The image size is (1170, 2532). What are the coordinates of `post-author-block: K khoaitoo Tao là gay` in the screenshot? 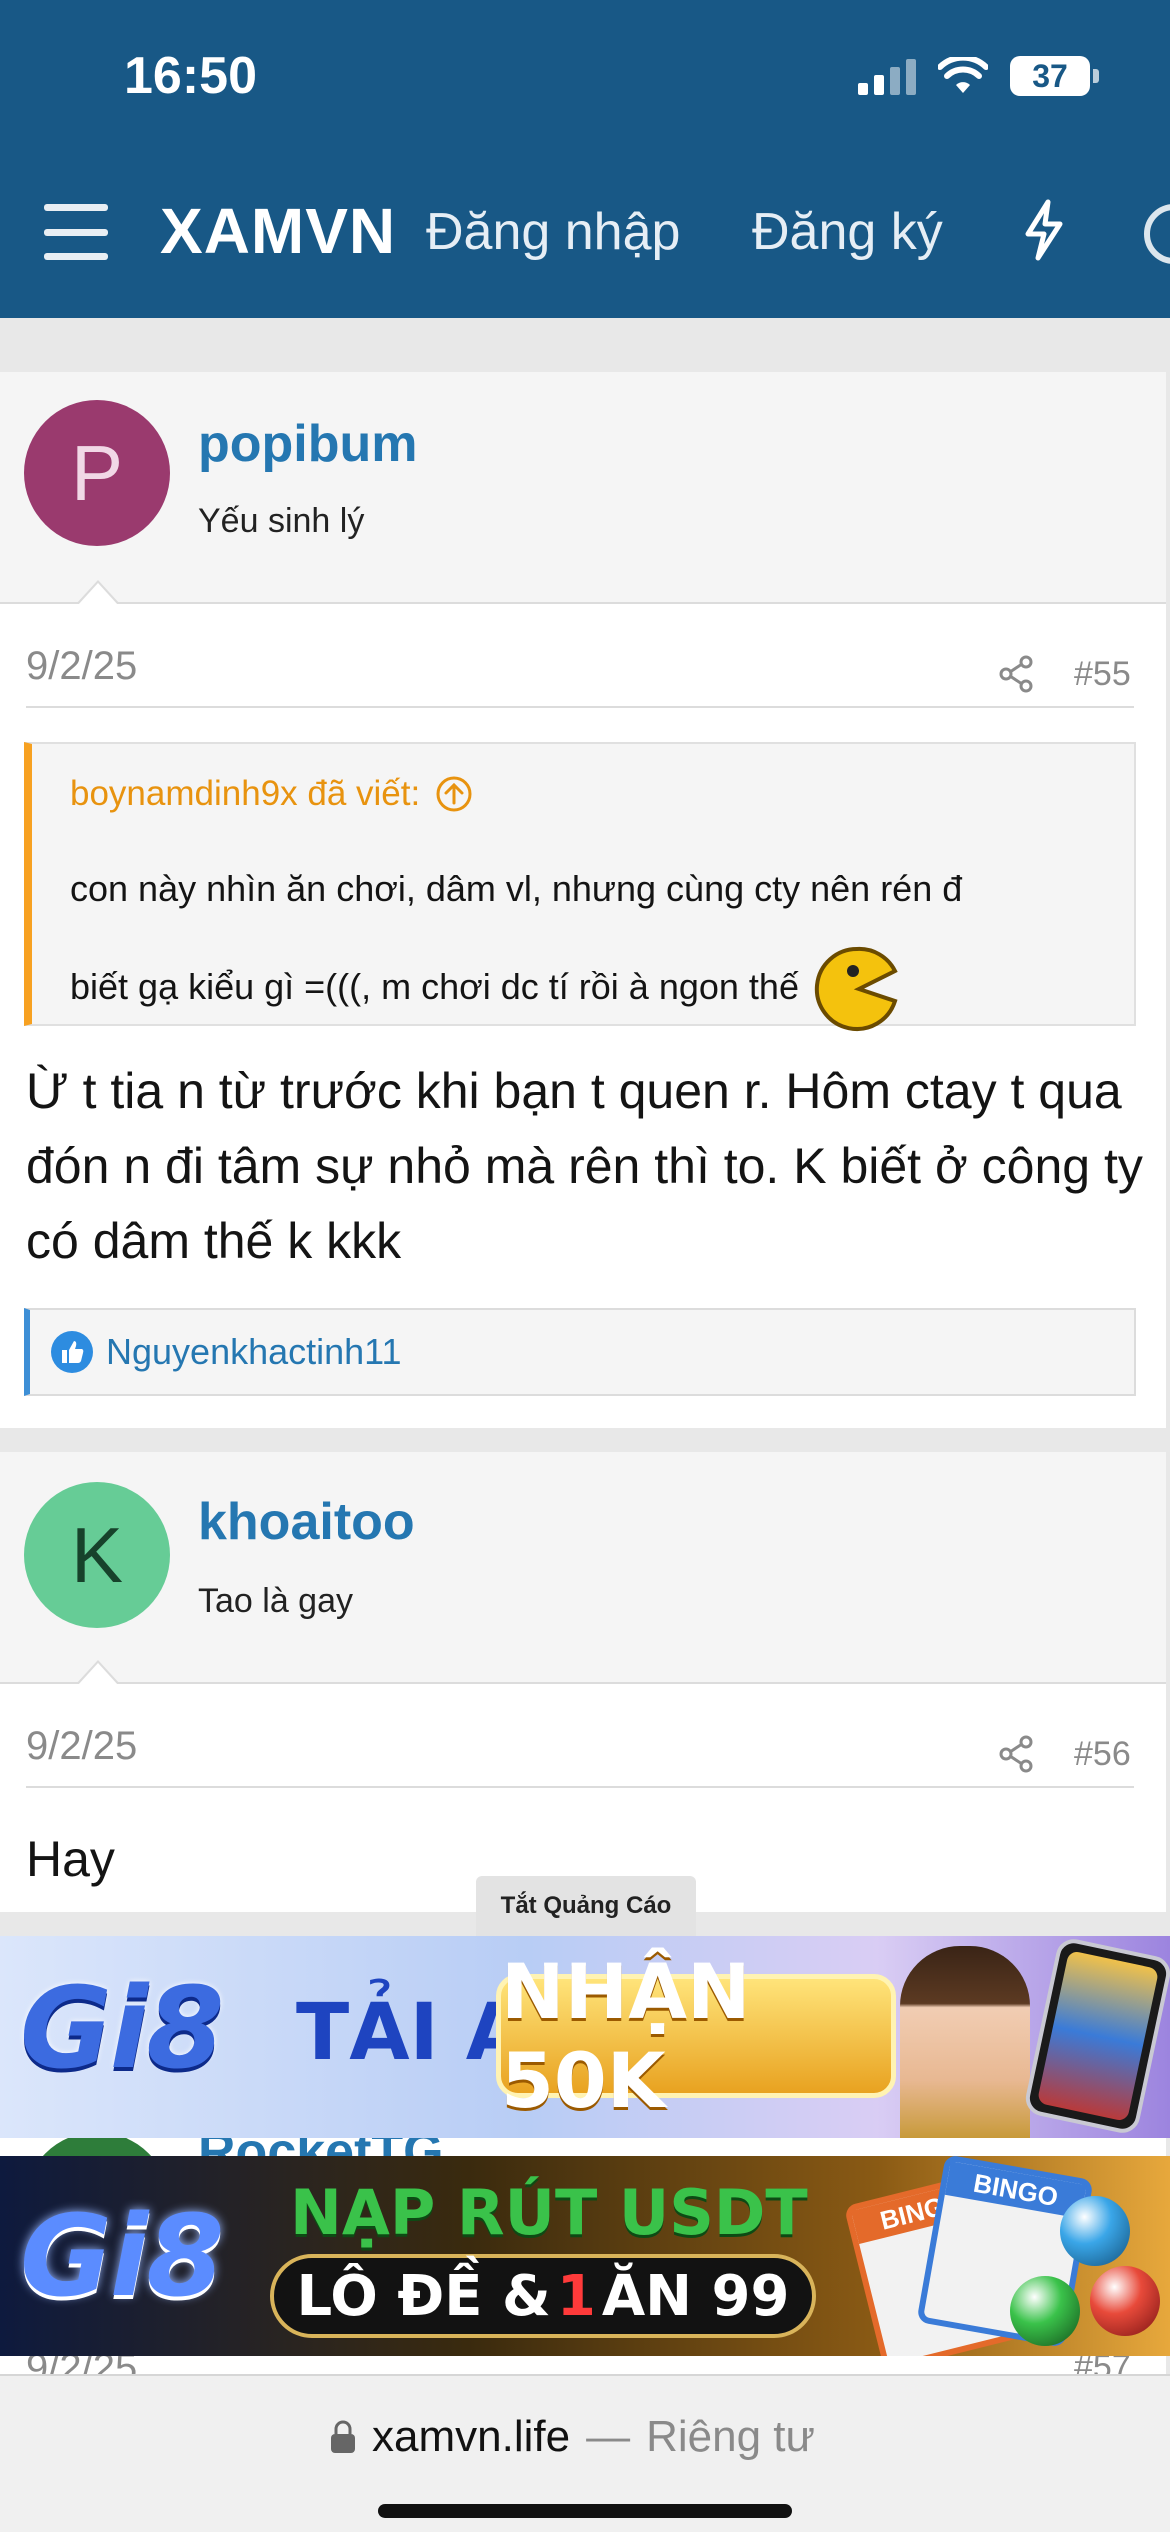 It's located at (583, 1568).